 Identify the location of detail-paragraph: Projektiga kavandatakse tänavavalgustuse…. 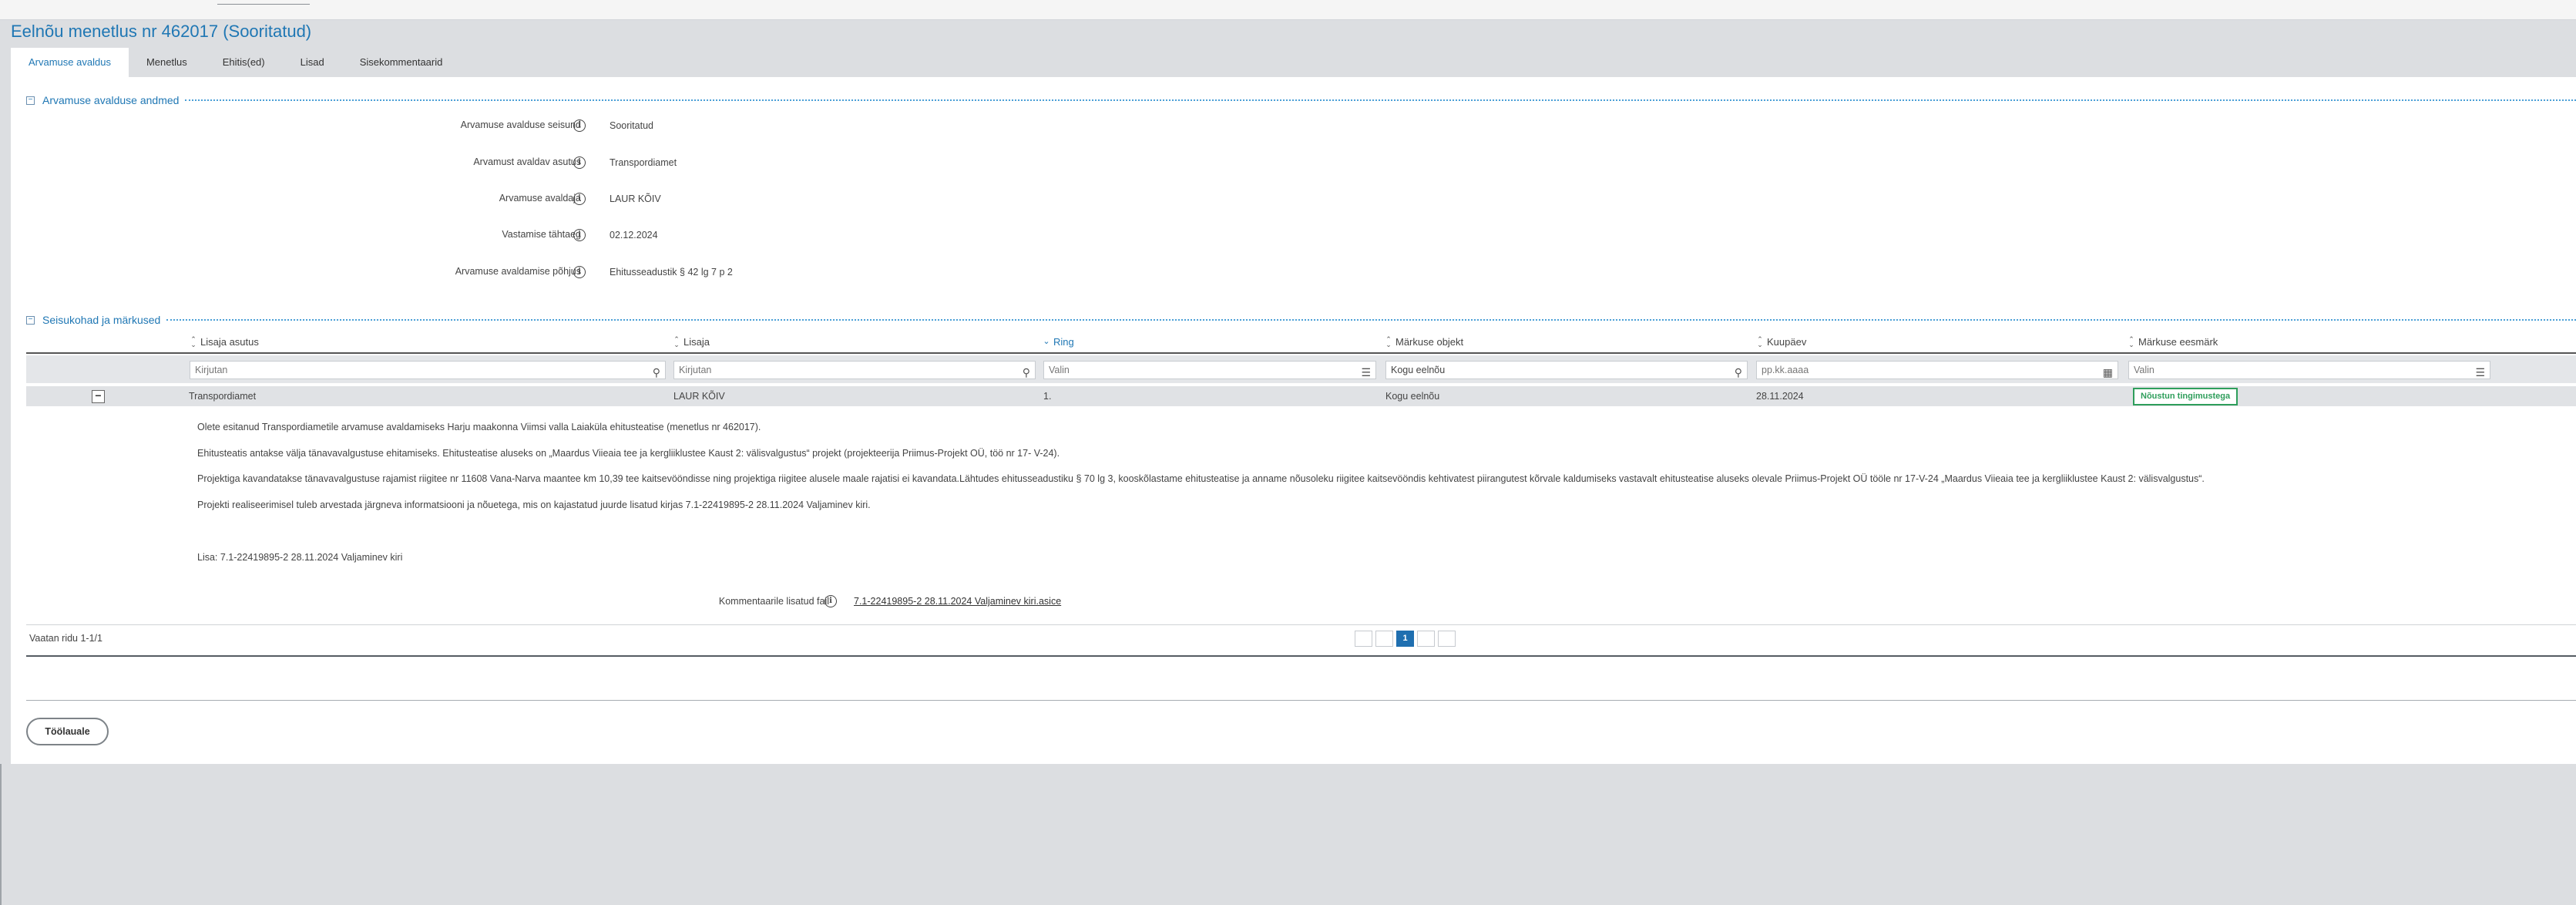
(1201, 478).